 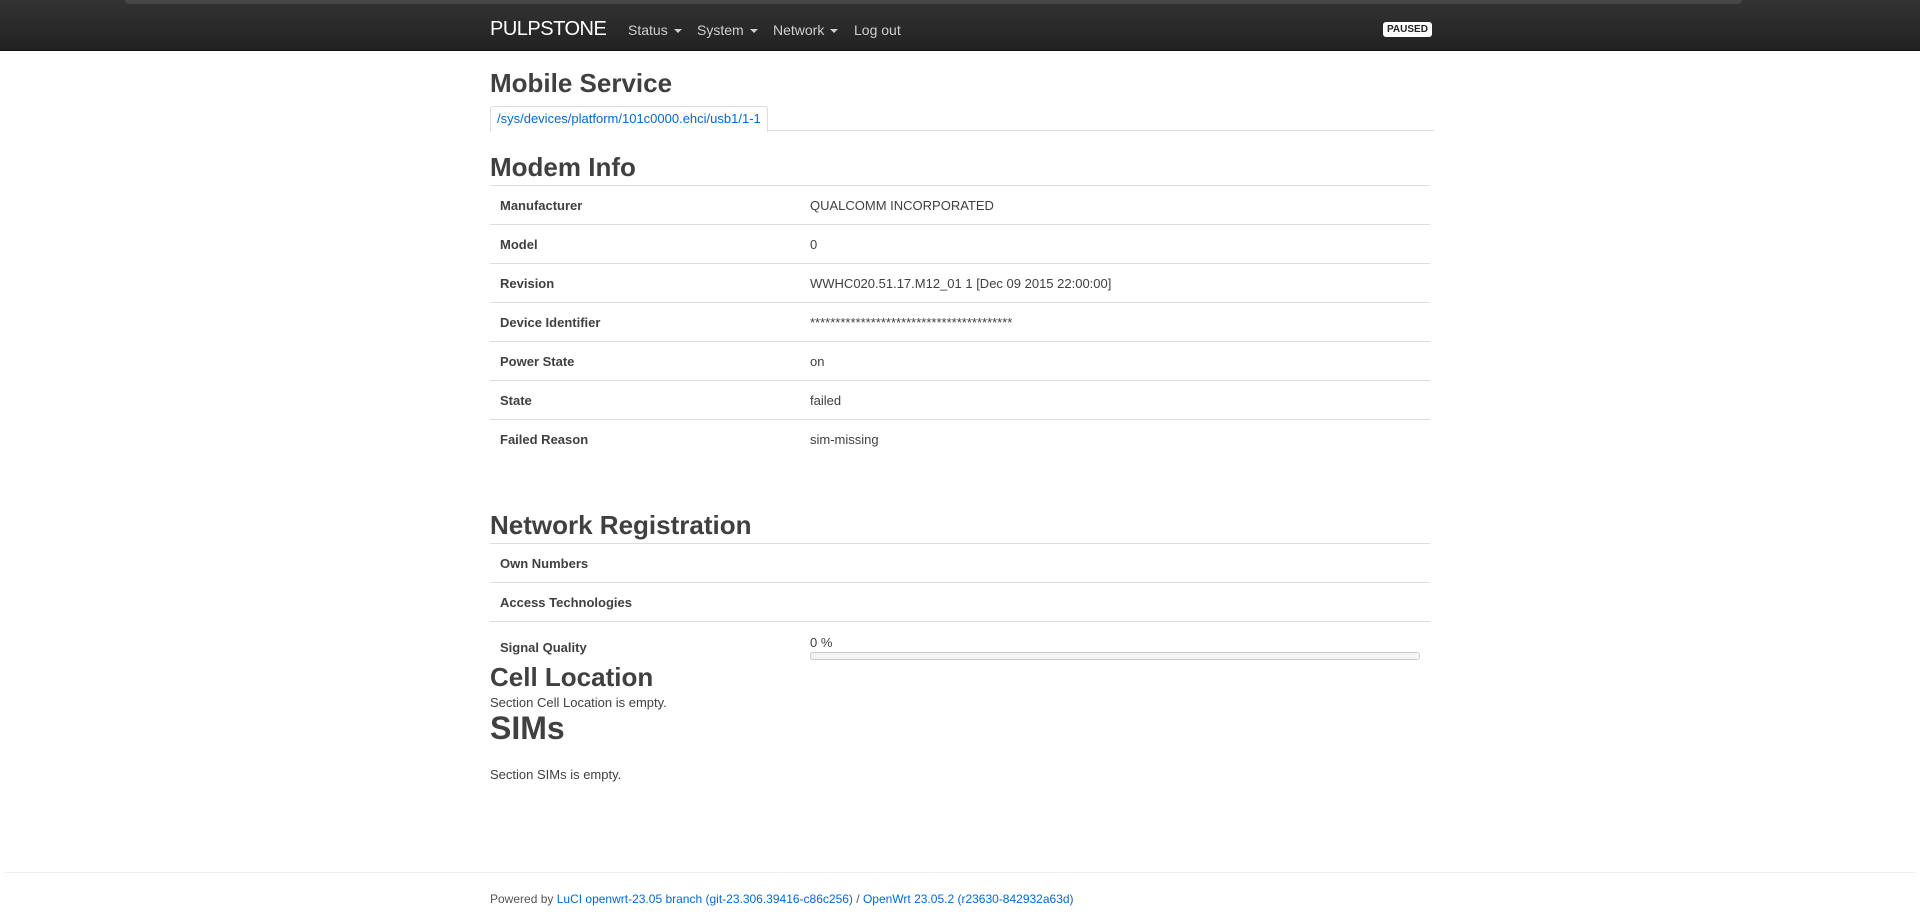 I want to click on menu-status-label: Status, so click(x=648, y=30).